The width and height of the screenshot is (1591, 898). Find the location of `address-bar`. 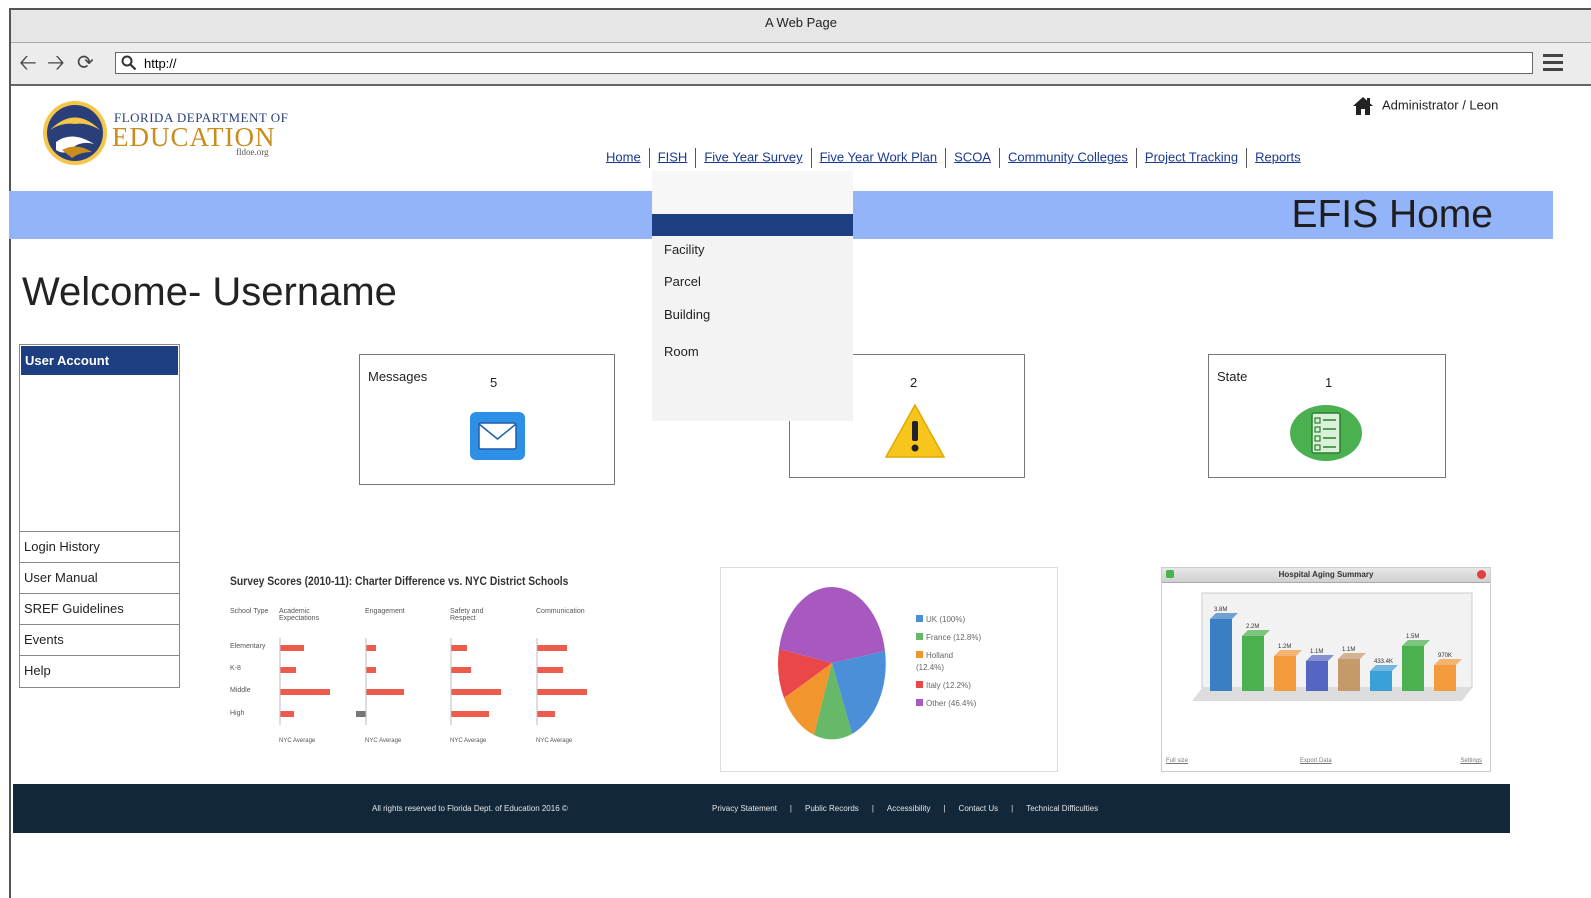

address-bar is located at coordinates (824, 63).